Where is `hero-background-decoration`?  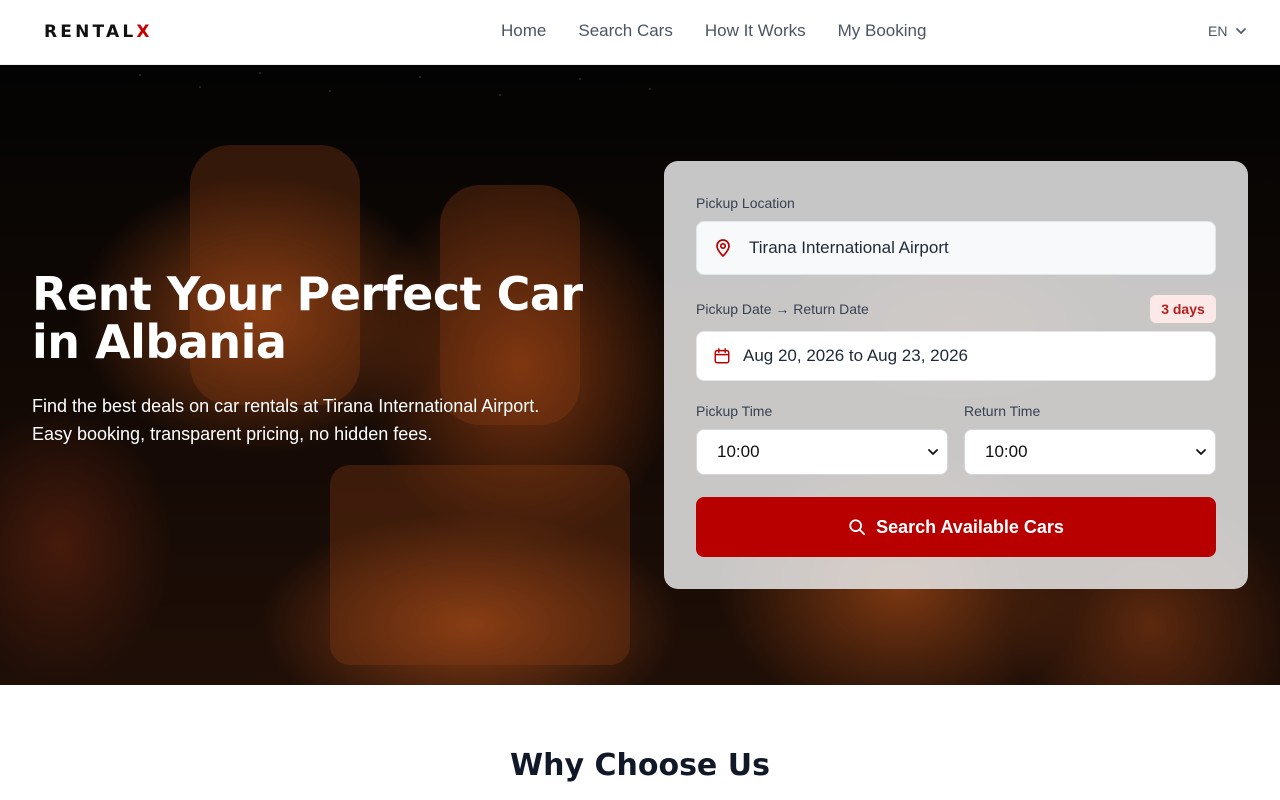 hero-background-decoration is located at coordinates (400, 85).